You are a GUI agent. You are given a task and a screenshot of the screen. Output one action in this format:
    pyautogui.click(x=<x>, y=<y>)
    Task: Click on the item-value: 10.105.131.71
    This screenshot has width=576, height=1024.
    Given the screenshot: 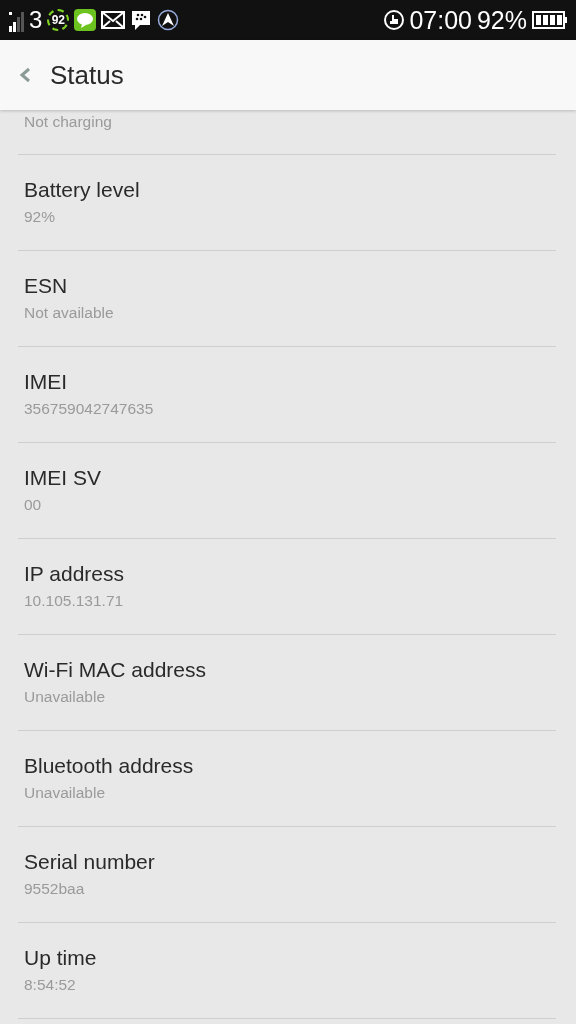 What is the action you would take?
    pyautogui.click(x=74, y=601)
    